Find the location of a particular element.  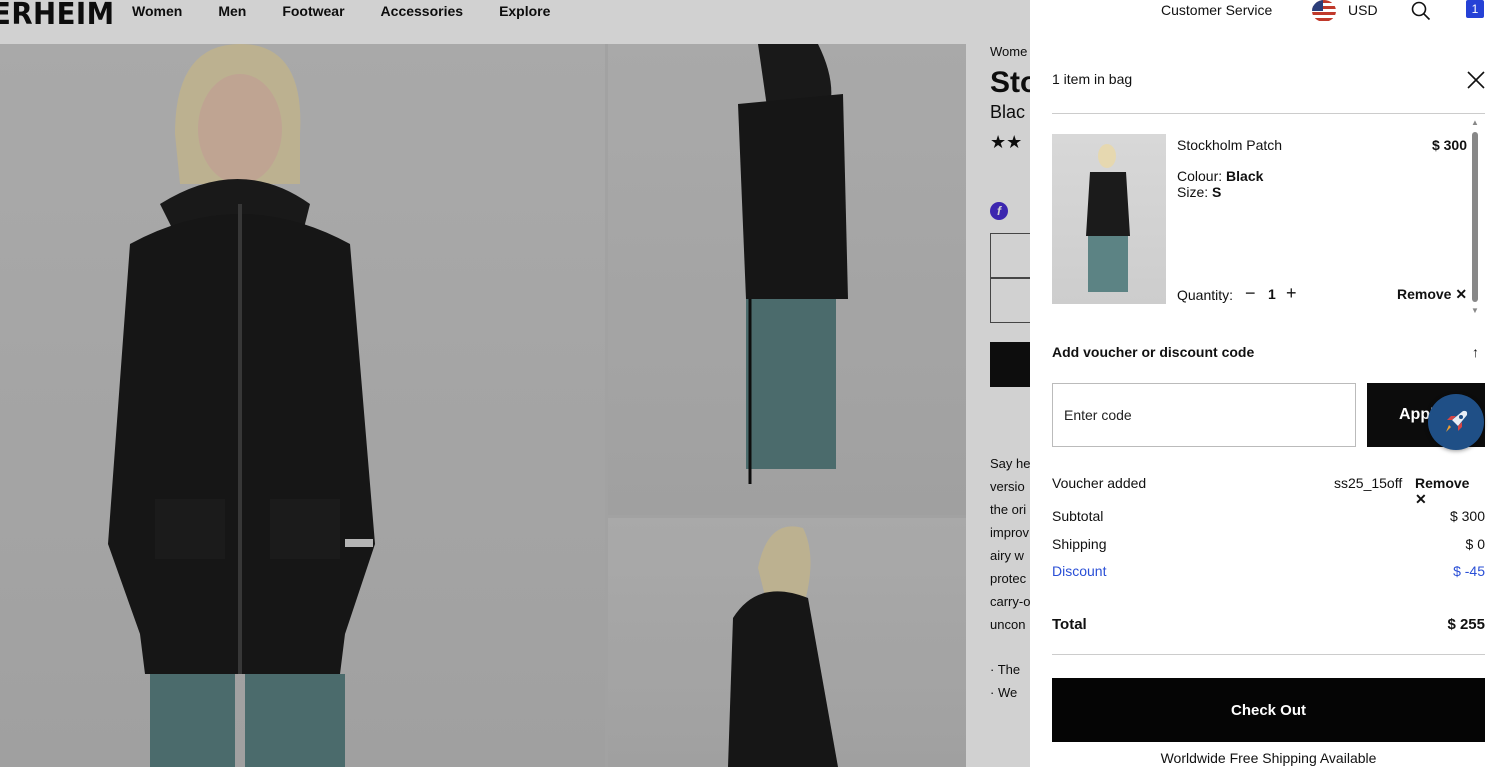

shipping-row: Shipping $ 0 is located at coordinates (1268, 544).